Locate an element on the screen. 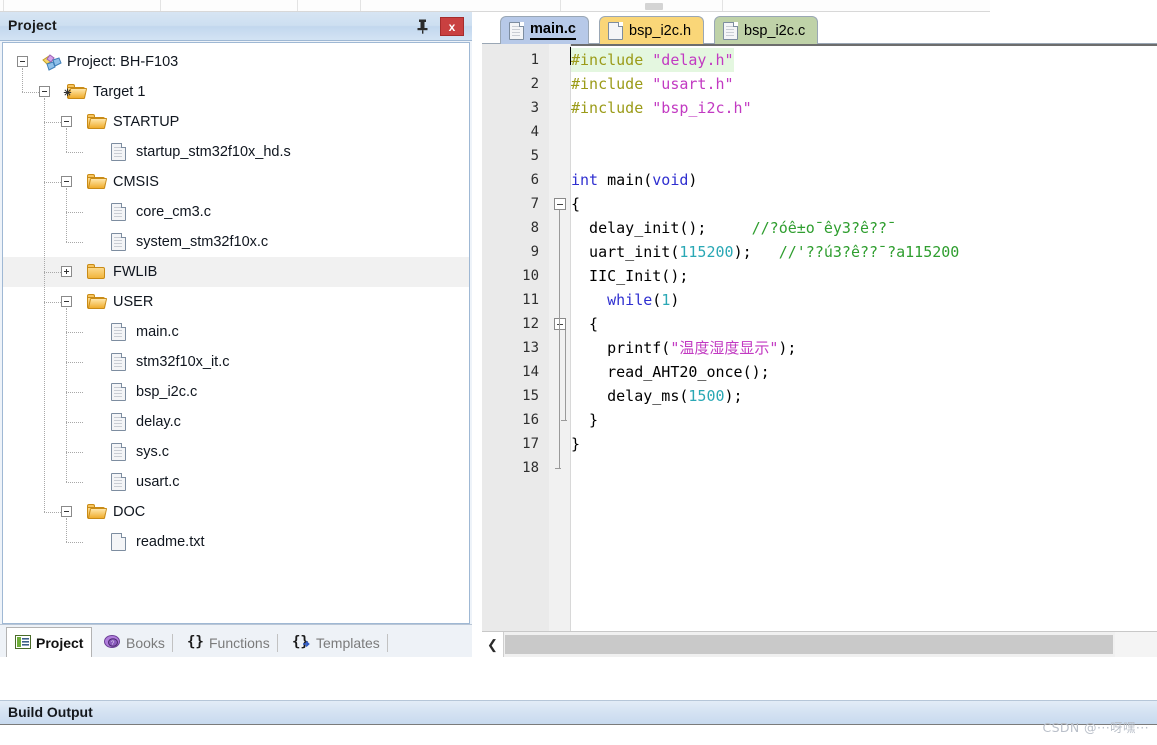 This screenshot has width=1157, height=745. expand-icon is located at coordinates (66, 271).